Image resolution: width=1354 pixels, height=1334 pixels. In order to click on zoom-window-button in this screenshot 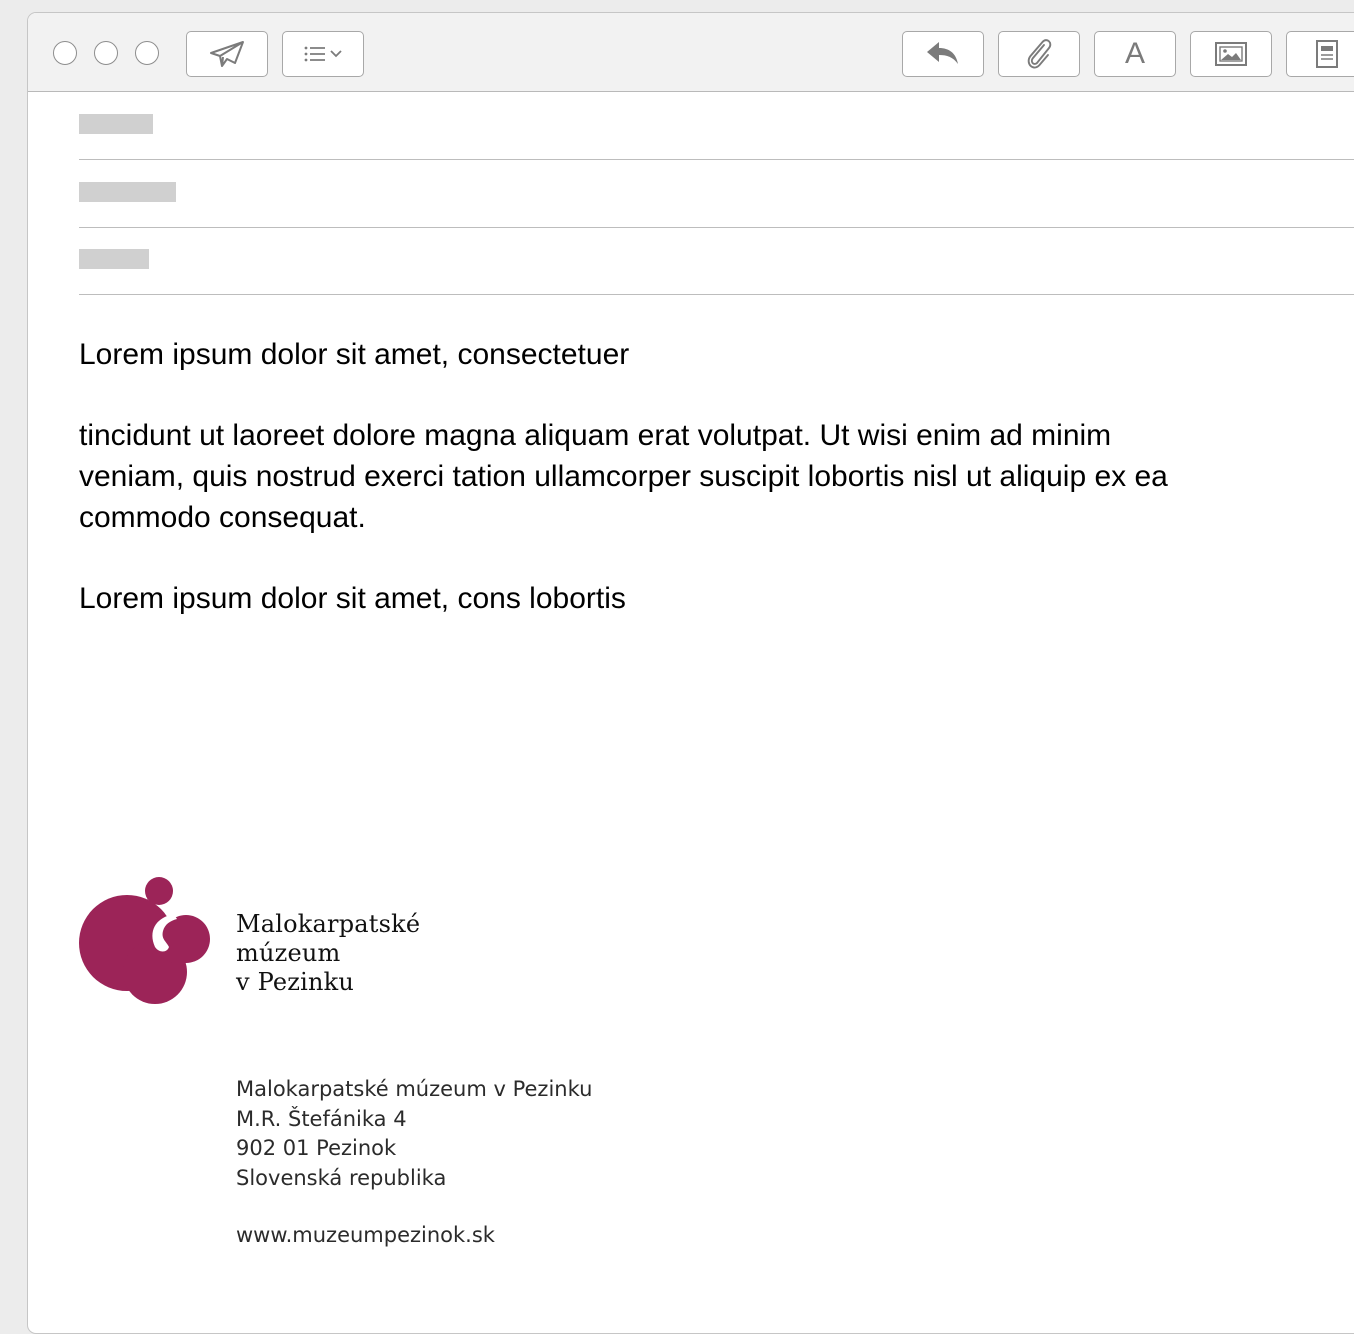, I will do `click(147, 53)`.